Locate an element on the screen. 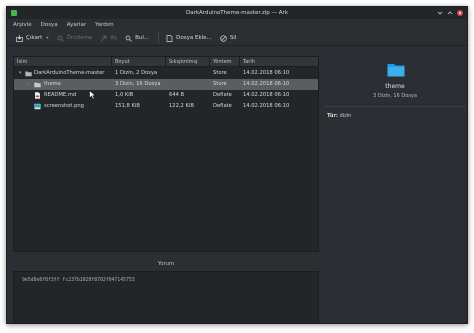 The image size is (474, 333). preview-button: Önizleme is located at coordinates (75, 38).